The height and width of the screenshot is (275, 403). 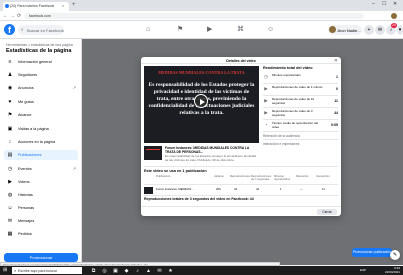 I want to click on minimize-icon: –, so click(x=373, y=4).